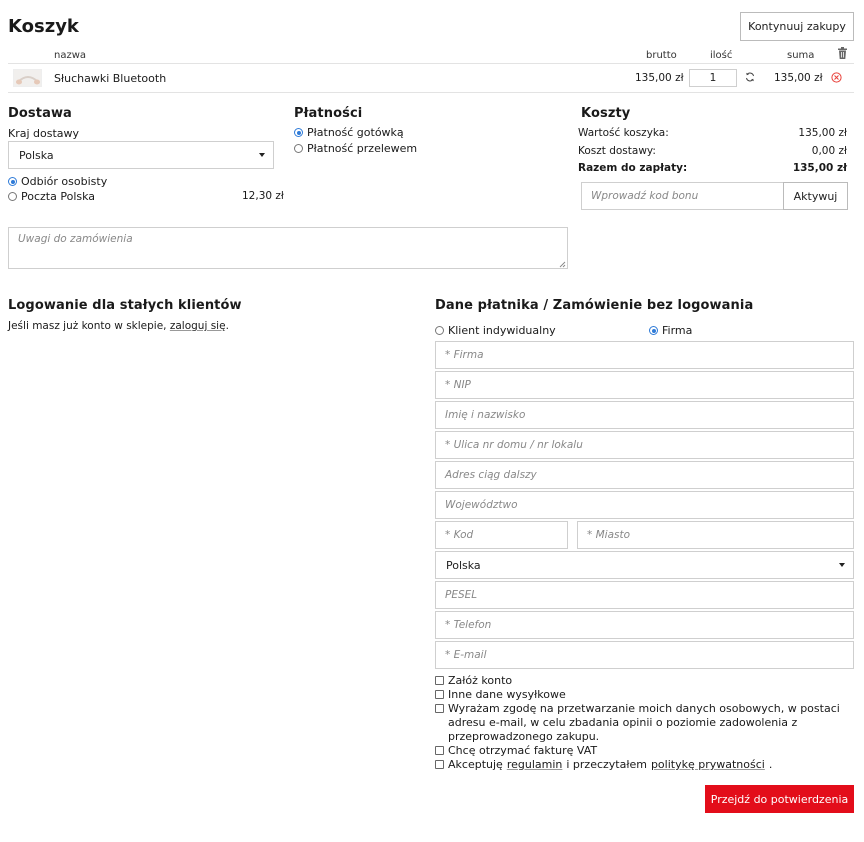  I want to click on payment-option-label: Płatność gotówką, so click(355, 132).